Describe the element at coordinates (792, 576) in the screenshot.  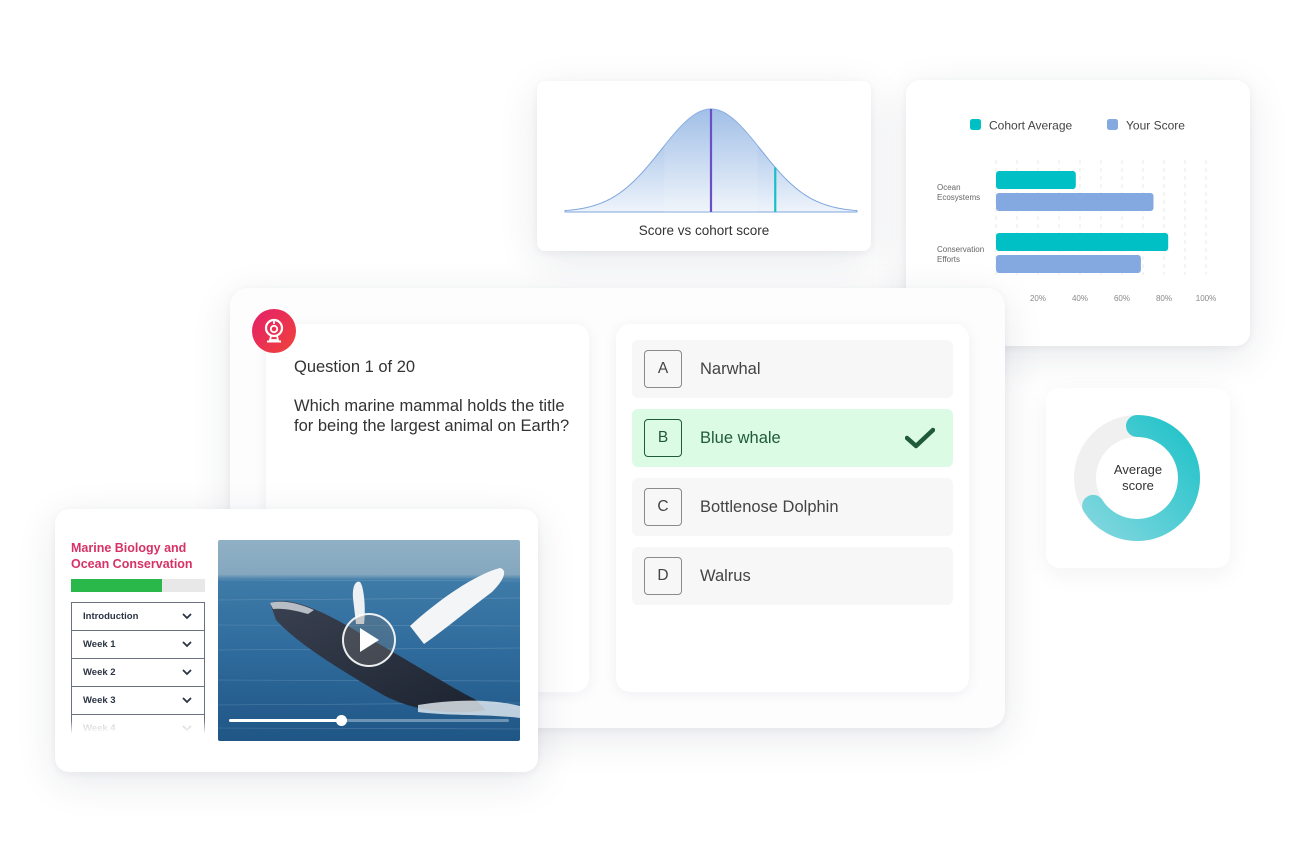
I see `answer-option-d: D Walrus` at that location.